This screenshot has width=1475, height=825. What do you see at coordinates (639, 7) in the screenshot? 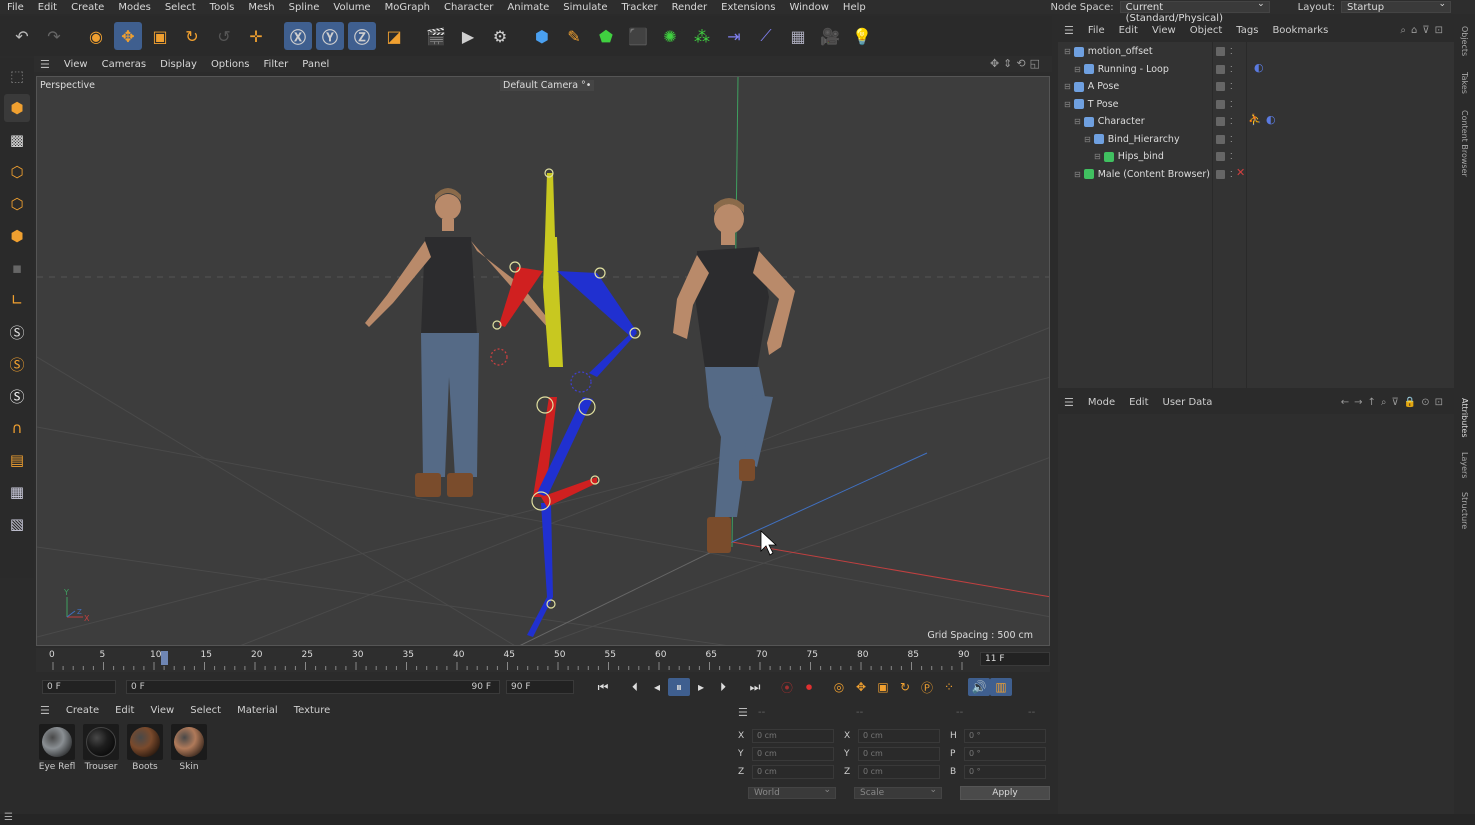
I see `menu-tracker: Tracker` at bounding box center [639, 7].